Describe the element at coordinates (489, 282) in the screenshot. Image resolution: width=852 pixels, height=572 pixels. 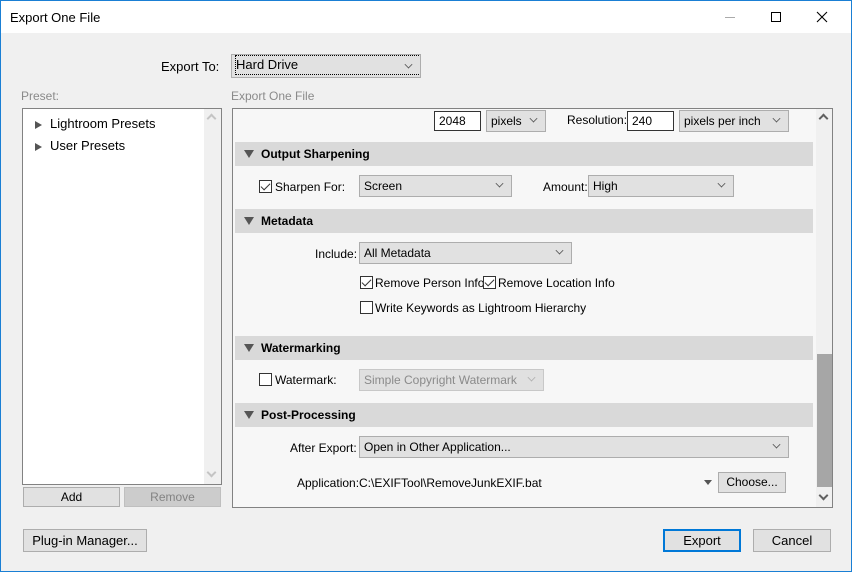
I see `remove-location-checkbox` at that location.